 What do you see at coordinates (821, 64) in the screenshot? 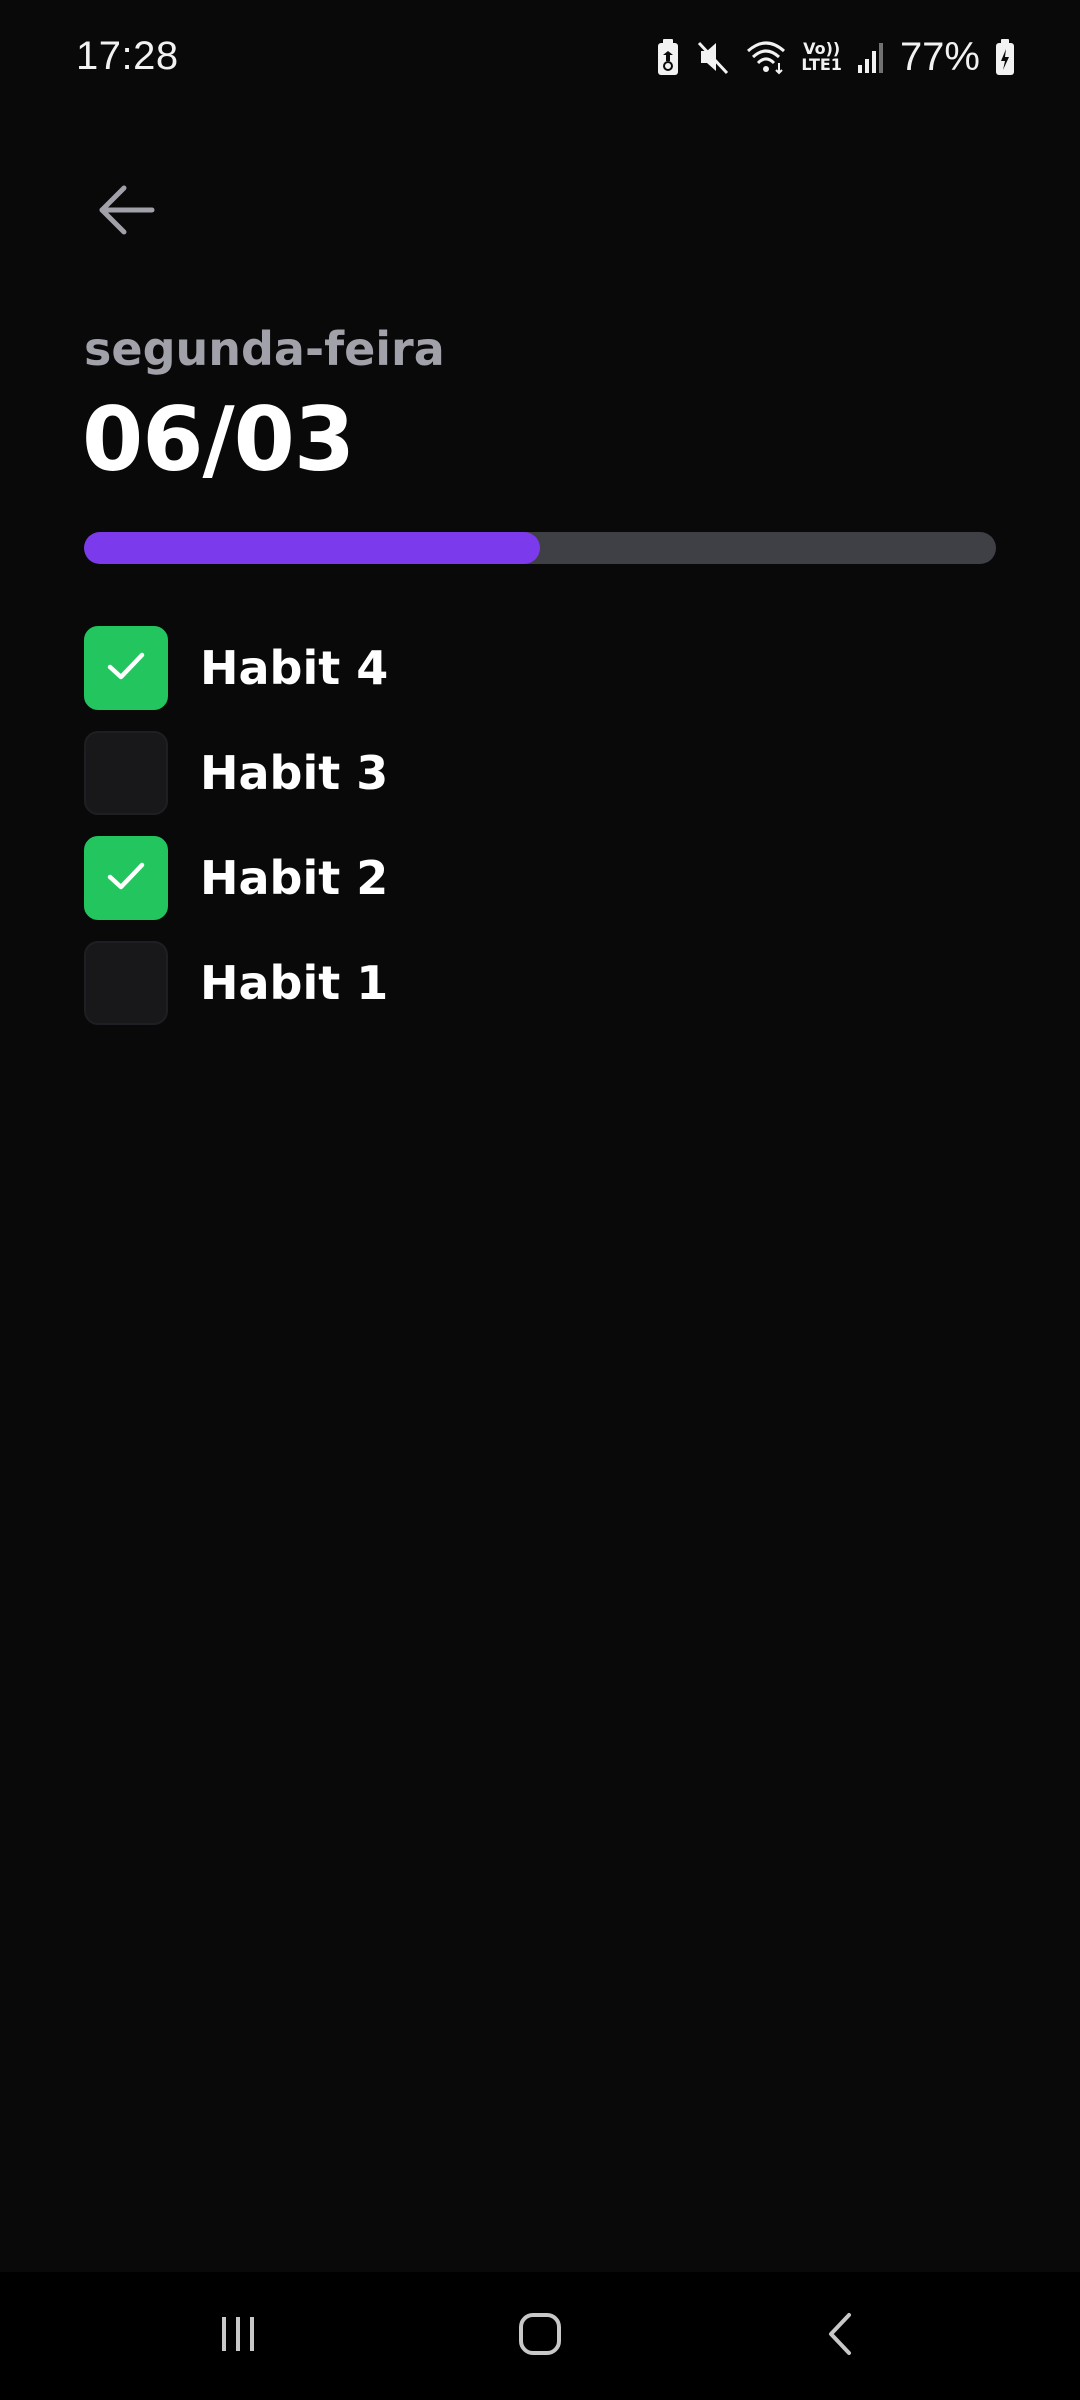
I see `lte-label: LTE1` at bounding box center [821, 64].